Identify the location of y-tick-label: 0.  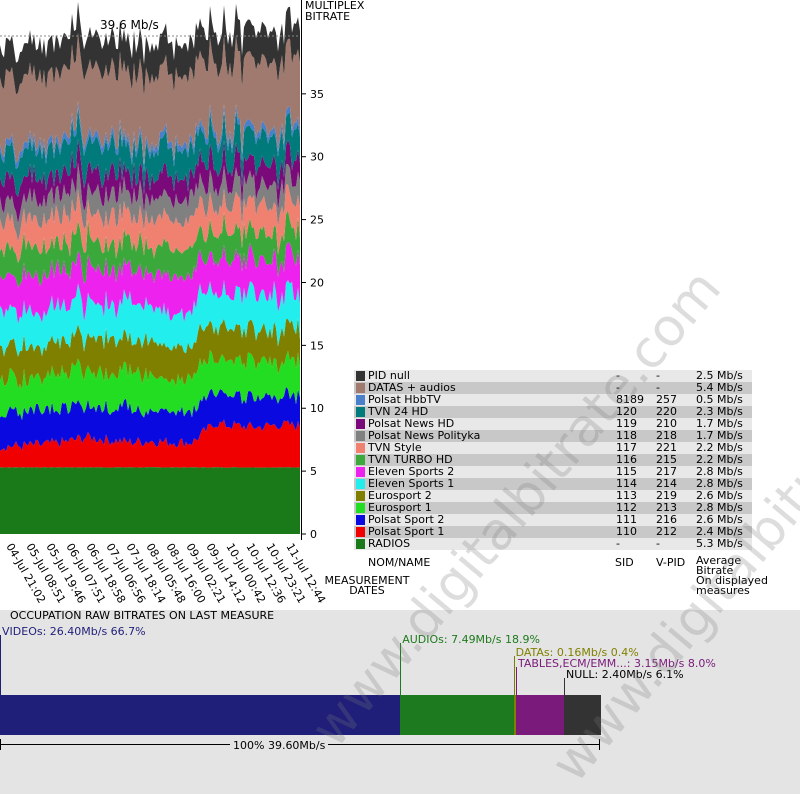
(313, 534).